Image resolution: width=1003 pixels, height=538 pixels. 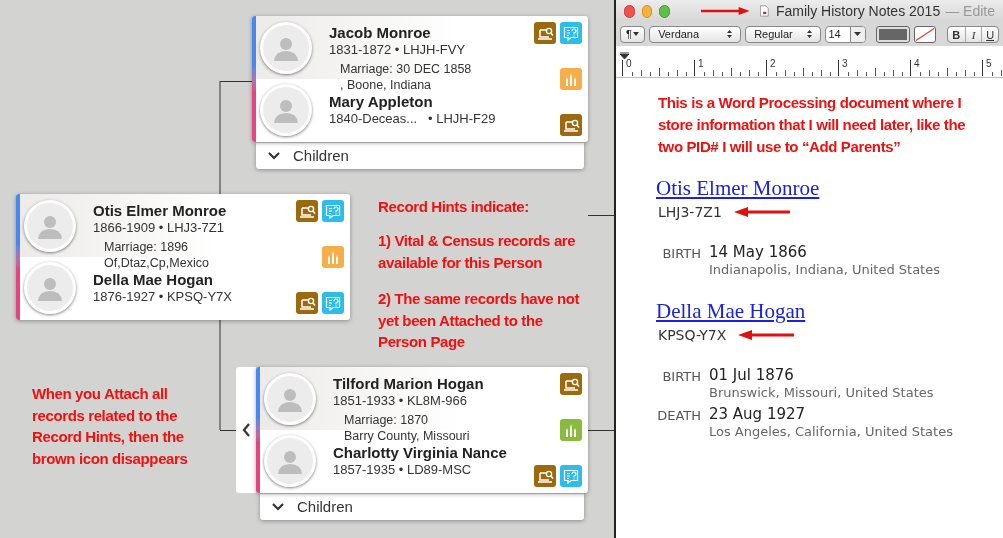 I want to click on person-name: Otis Elmer Monroe, so click(x=194, y=210).